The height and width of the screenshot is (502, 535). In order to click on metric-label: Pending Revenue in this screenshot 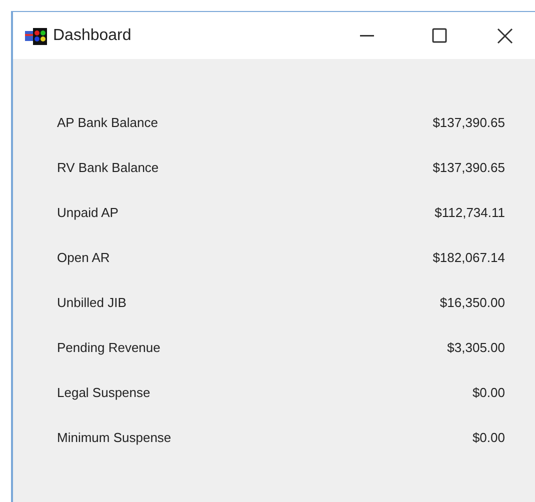, I will do `click(108, 348)`.